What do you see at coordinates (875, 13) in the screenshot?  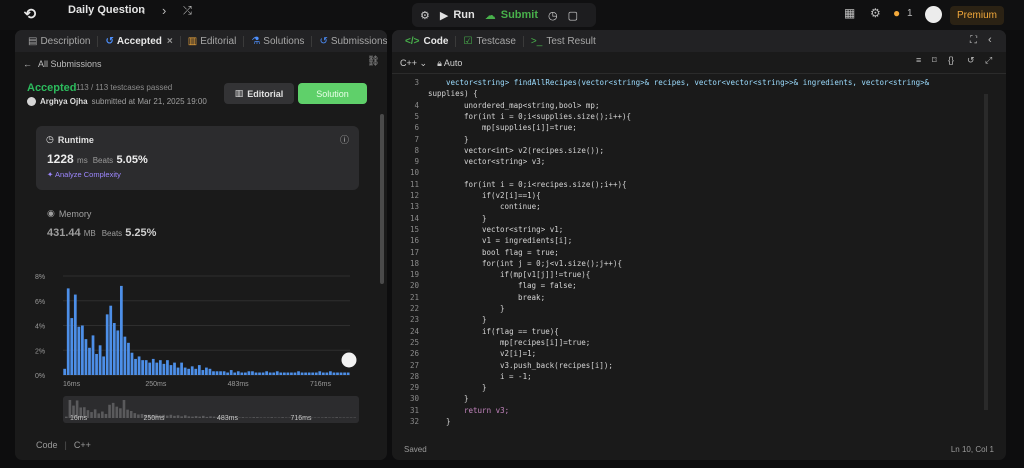 I see `settings-icon: ⚙` at bounding box center [875, 13].